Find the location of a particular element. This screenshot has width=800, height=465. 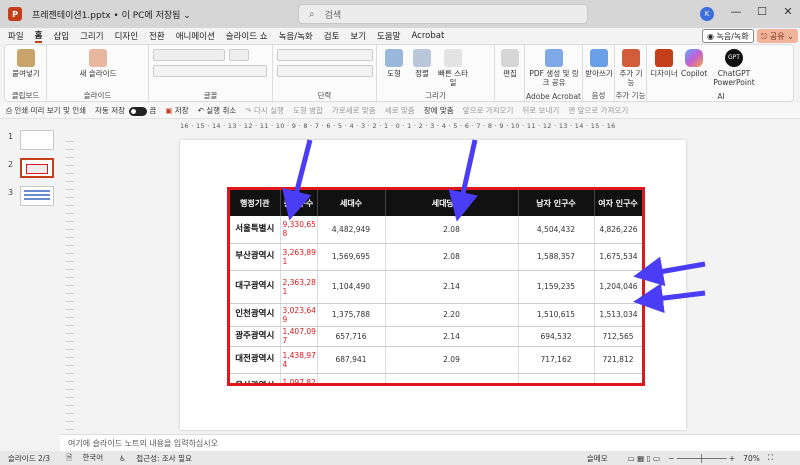

notes-toggle-button: 슬메모 is located at coordinates (597, 458).